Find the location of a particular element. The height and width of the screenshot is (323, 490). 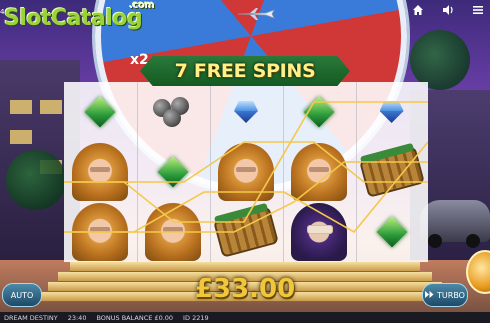

session-id: ID 2219 is located at coordinates (196, 318).